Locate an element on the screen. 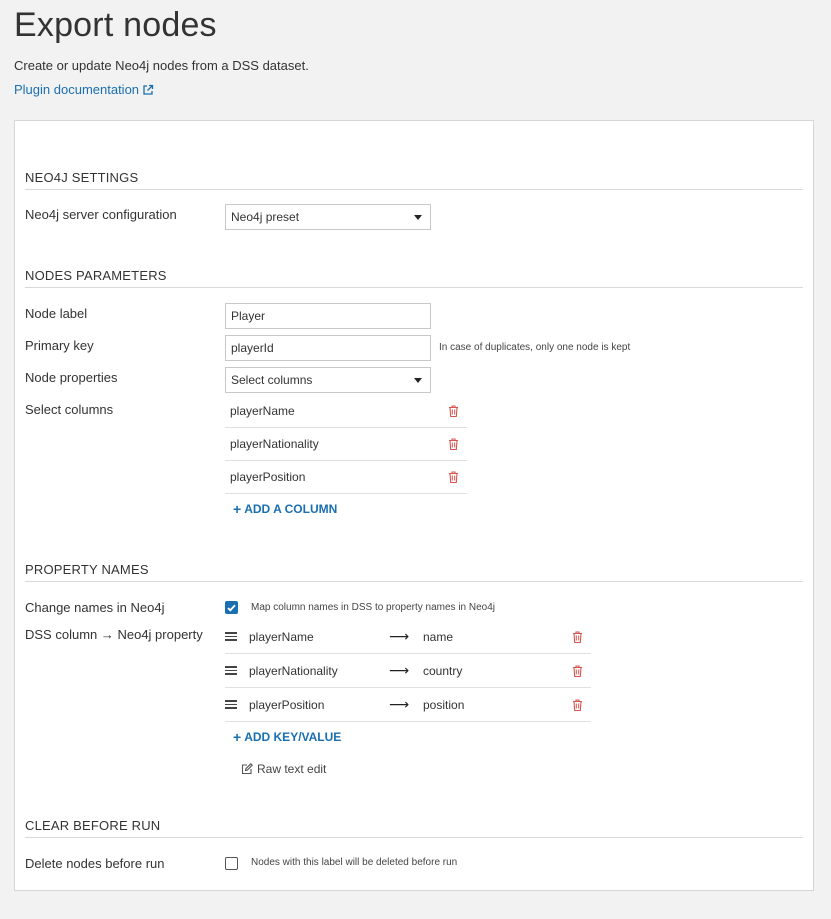  kv-key: playerName is located at coordinates (319, 637).